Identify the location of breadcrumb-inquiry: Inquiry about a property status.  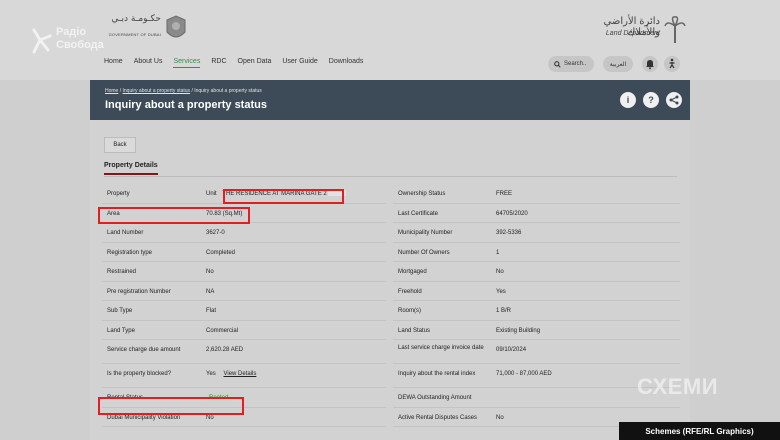
(157, 91).